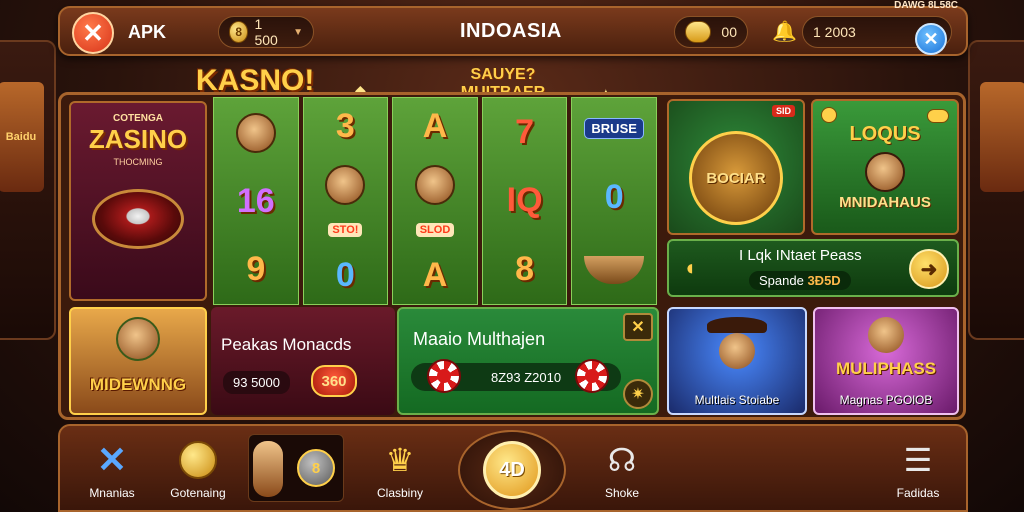 The width and height of the screenshot is (1024, 512). I want to click on ticker-sub-label: Spande, so click(781, 280).